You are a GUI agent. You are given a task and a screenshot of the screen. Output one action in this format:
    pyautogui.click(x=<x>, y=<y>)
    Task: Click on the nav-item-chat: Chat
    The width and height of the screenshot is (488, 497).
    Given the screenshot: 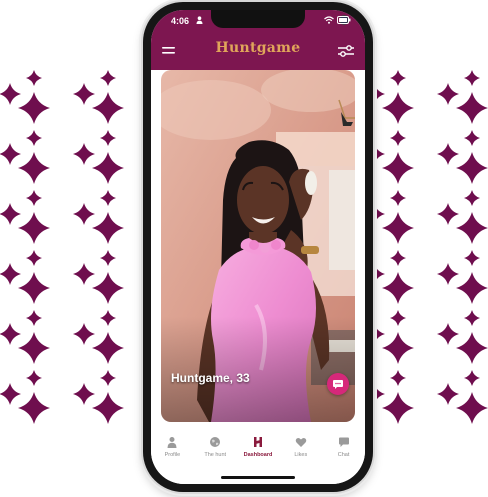 What is the action you would take?
    pyautogui.click(x=343, y=456)
    